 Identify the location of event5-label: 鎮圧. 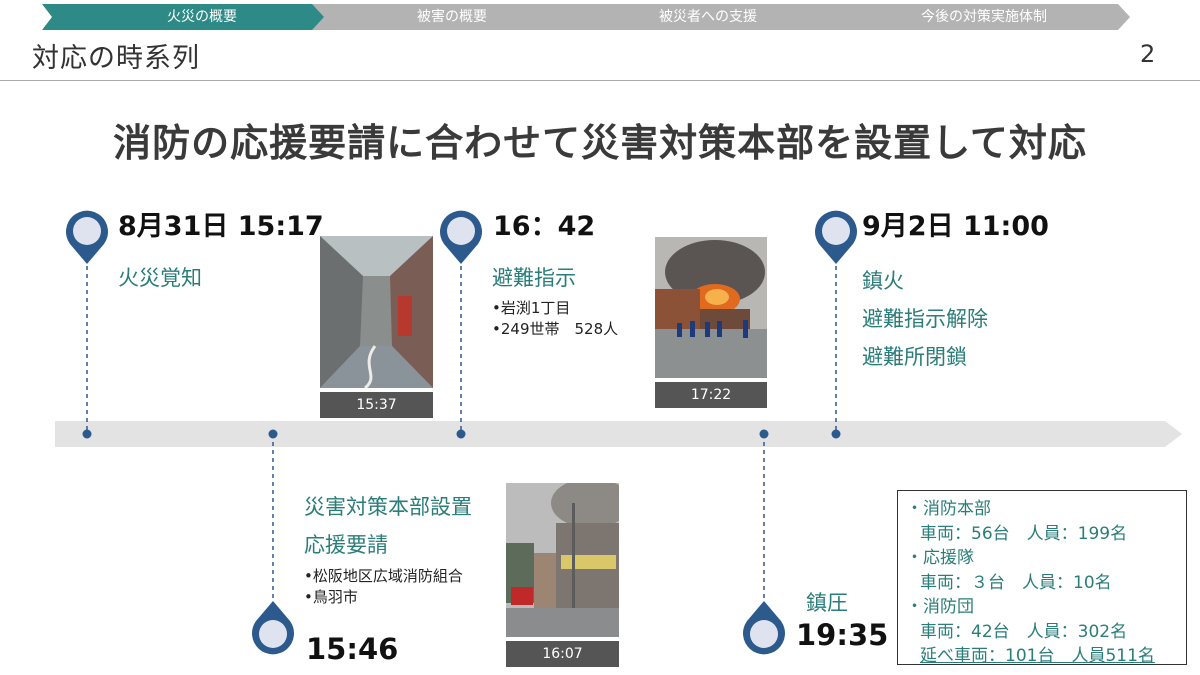
(827, 603).